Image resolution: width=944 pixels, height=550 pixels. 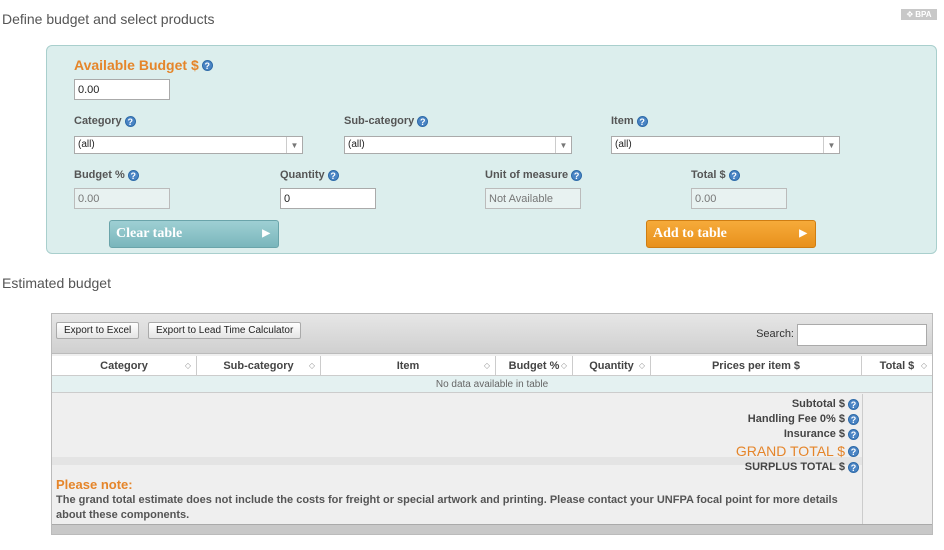 What do you see at coordinates (328, 198) in the screenshot?
I see `quantity-input` at bounding box center [328, 198].